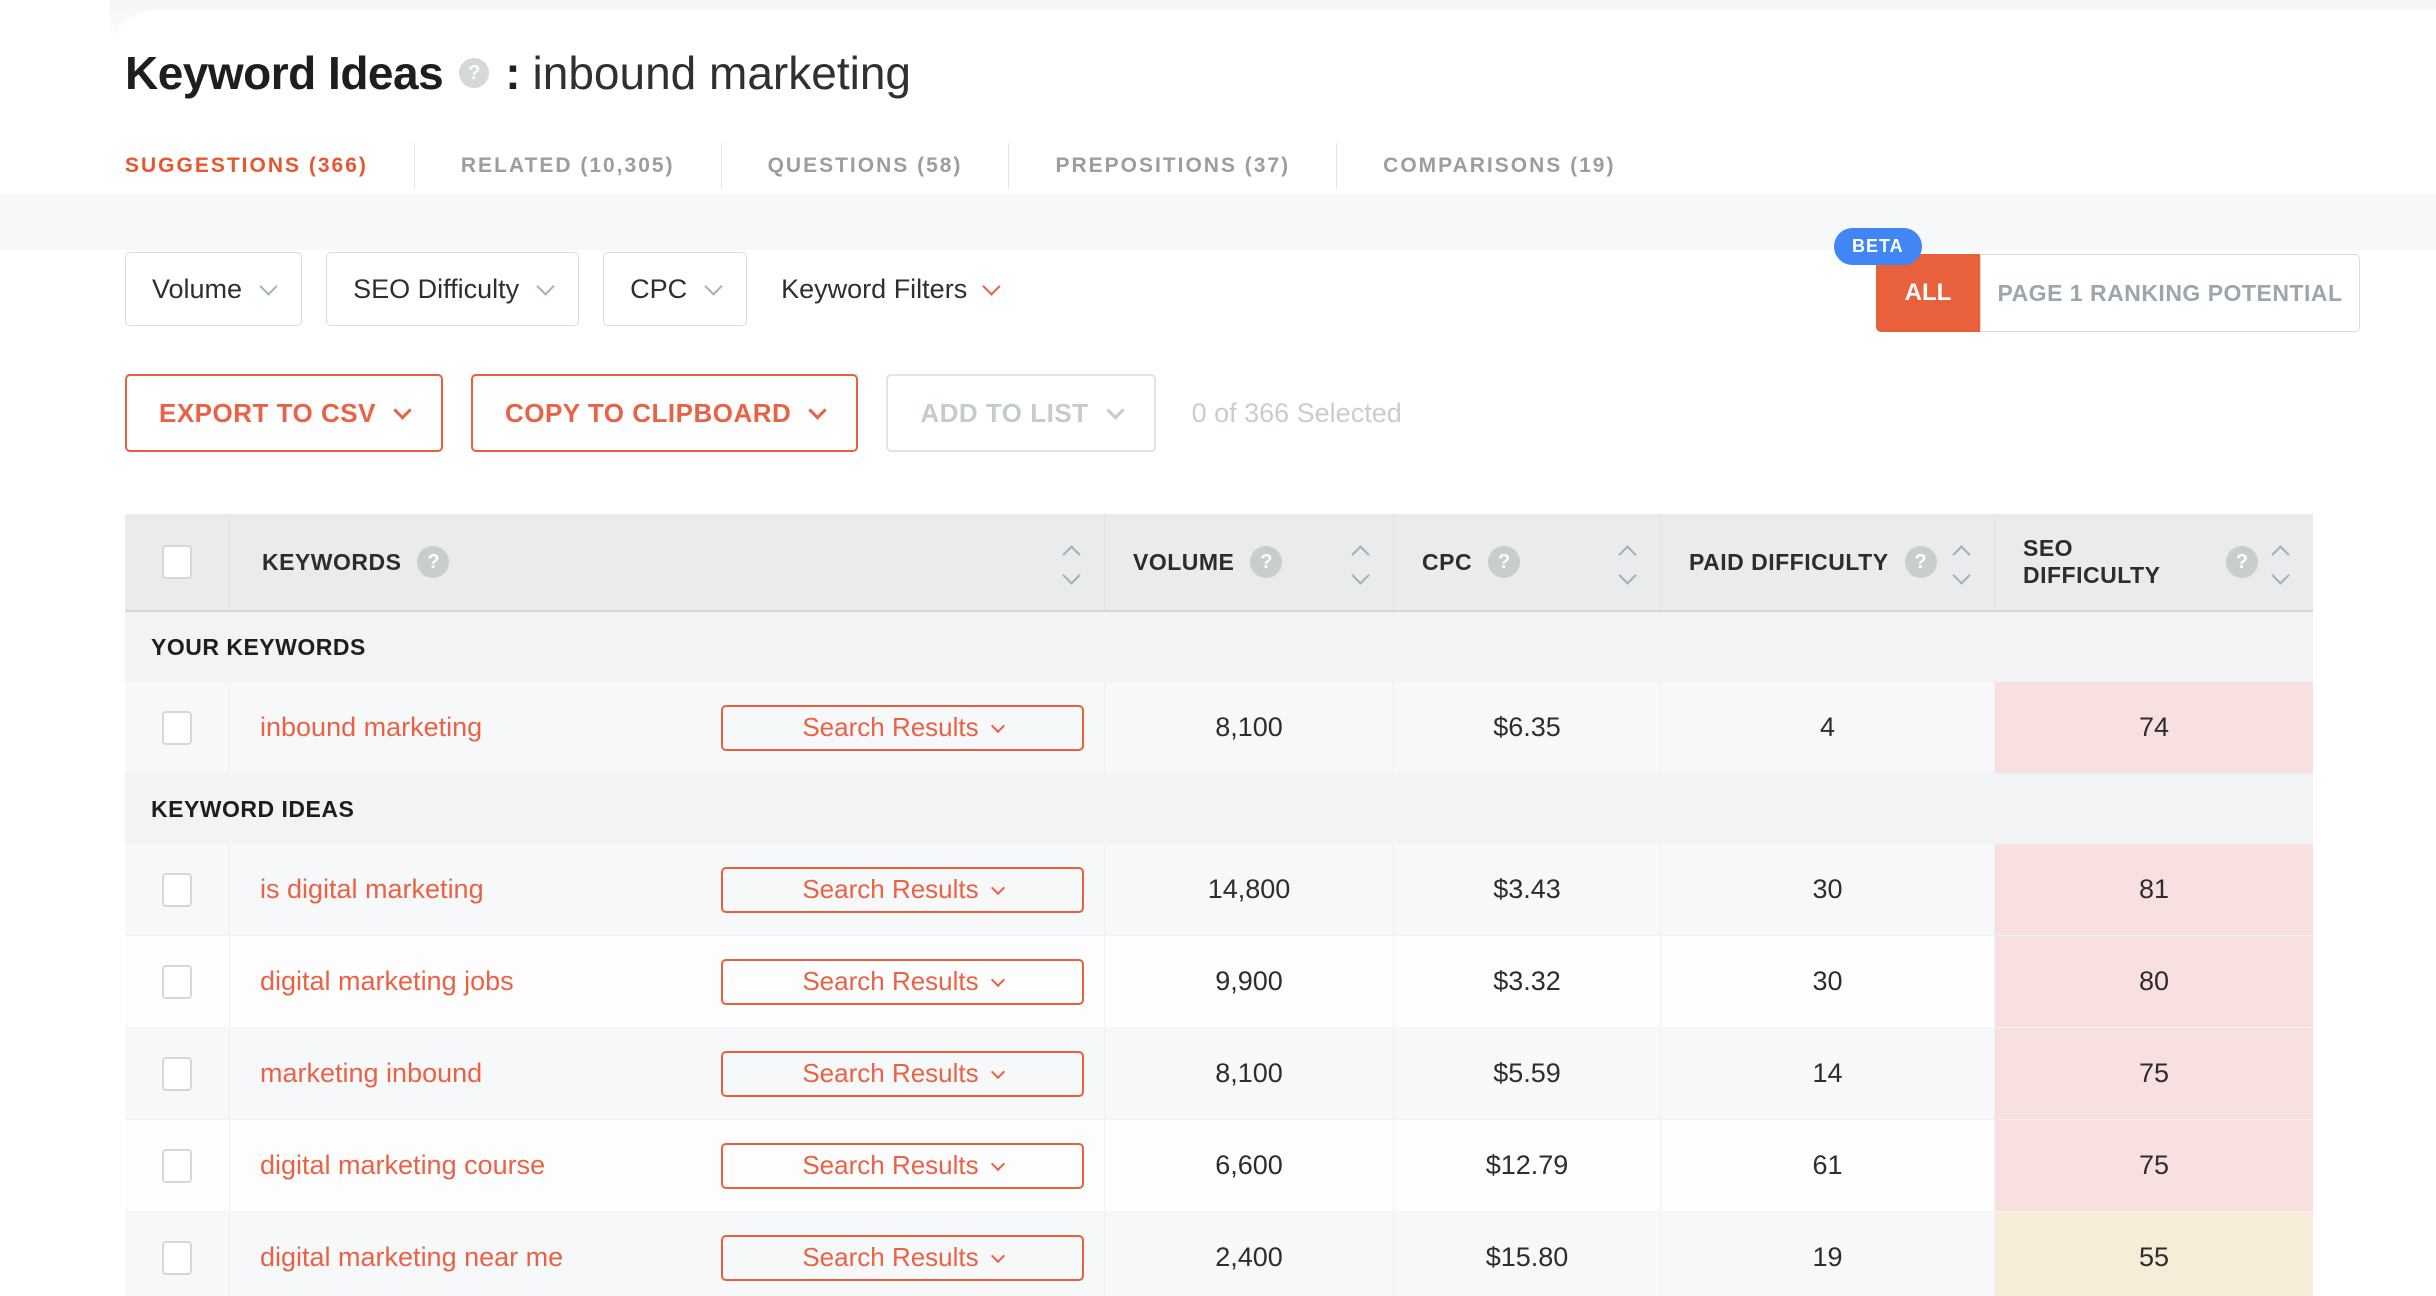 The height and width of the screenshot is (1296, 2436). Describe the element at coordinates (518, 73) in the screenshot. I see `page-title: Keyword Ideas ? : inbound marketing` at that location.